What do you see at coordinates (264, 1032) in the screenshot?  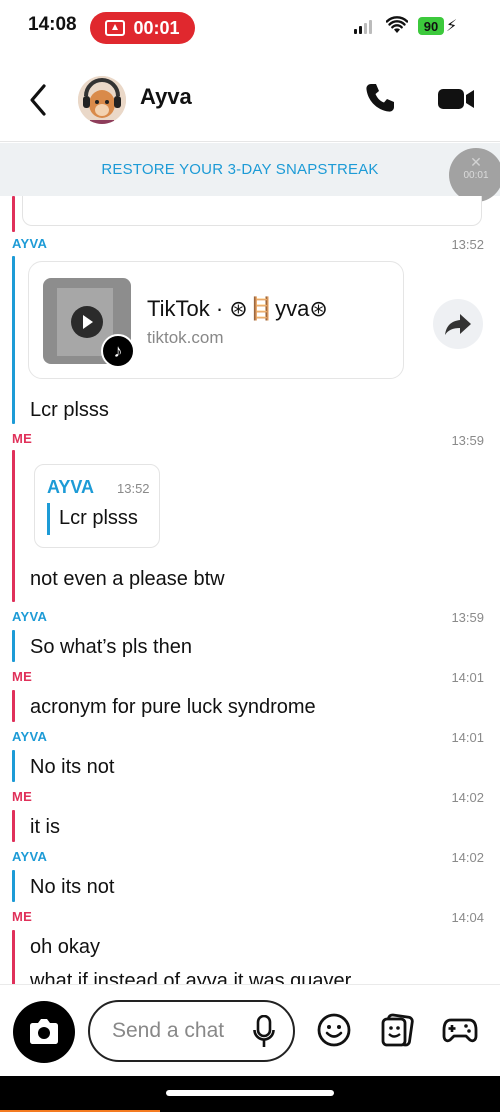 I see `microphone-icon` at bounding box center [264, 1032].